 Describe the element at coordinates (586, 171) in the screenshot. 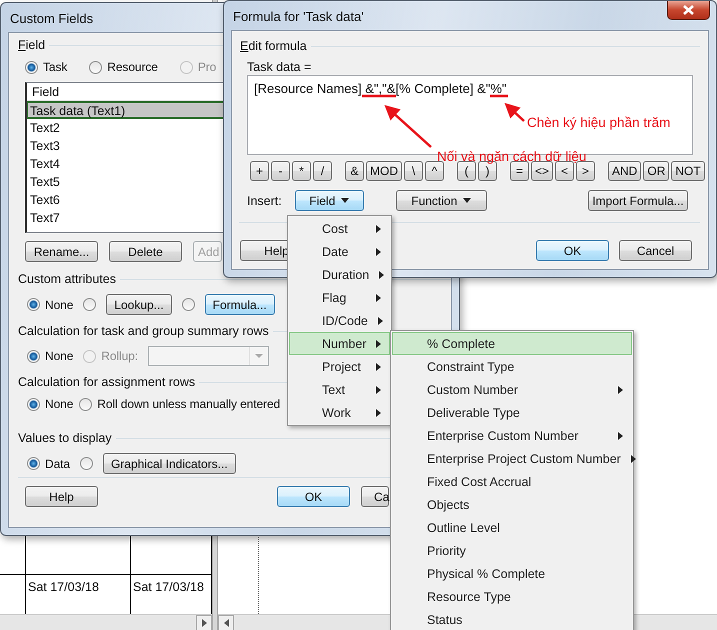

I see `operator-button: >` at that location.